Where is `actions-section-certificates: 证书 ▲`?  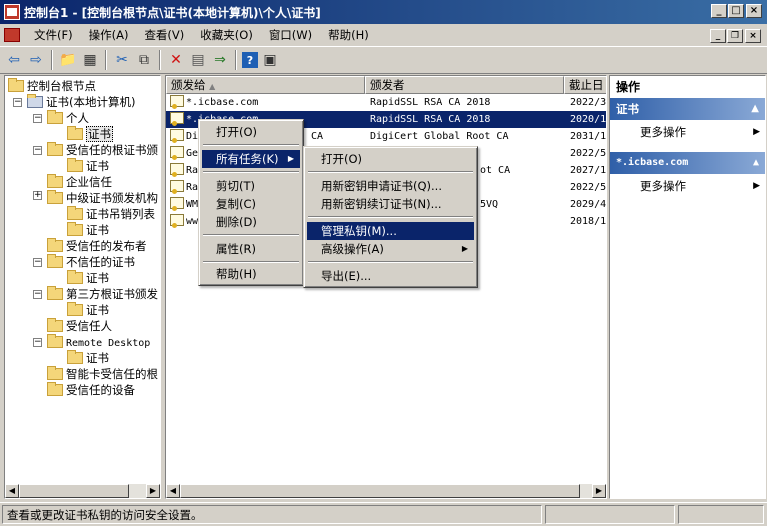 actions-section-certificates: 证书 ▲ is located at coordinates (687, 109).